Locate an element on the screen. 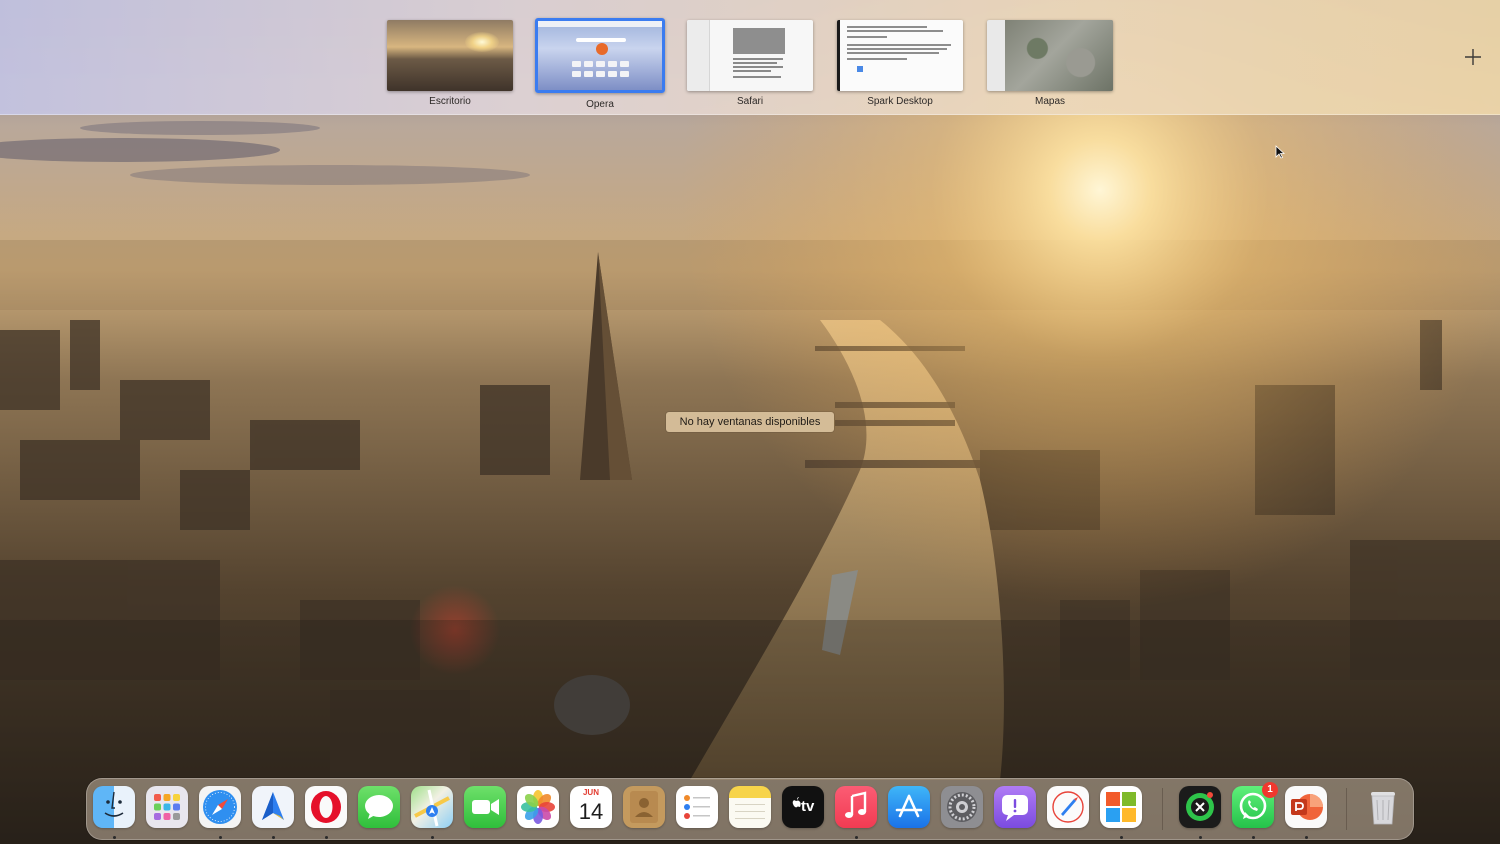 This screenshot has width=1500, height=844. dock-rocket is located at coordinates (1069, 808).